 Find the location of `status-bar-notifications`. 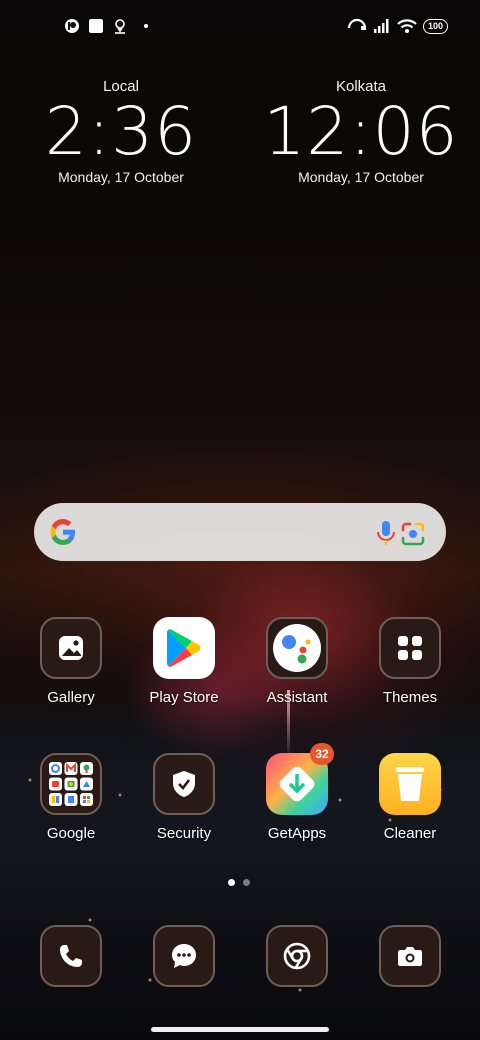

status-bar-notifications is located at coordinates (107, 26).